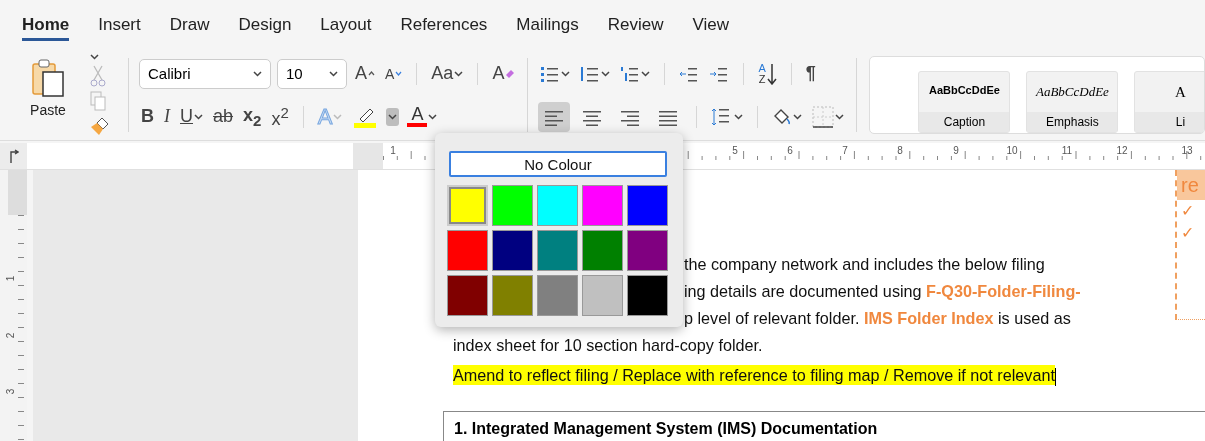 The width and height of the screenshot is (1205, 441). Describe the element at coordinates (1072, 102) in the screenshot. I see `style-card: AaBbCcDdEe Emphasis` at that location.